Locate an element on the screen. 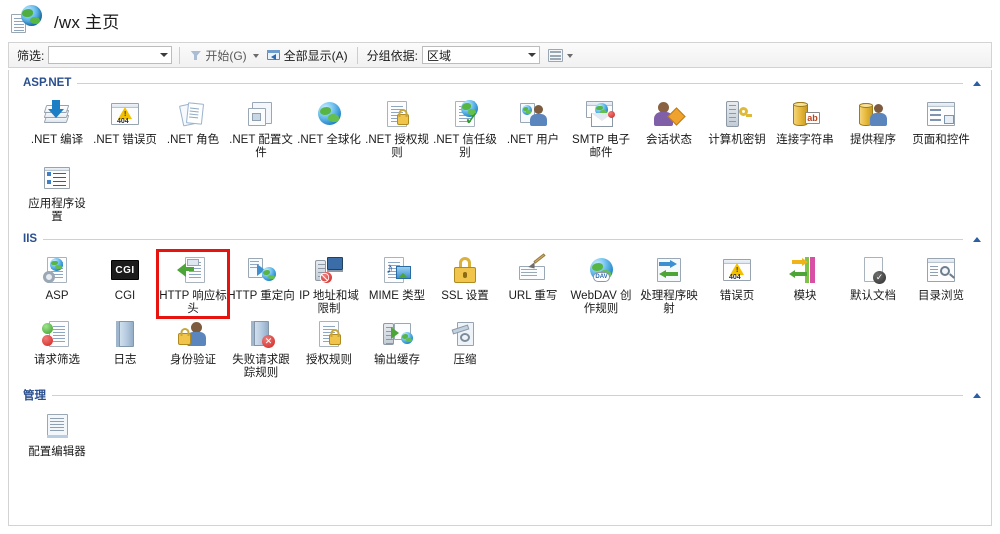 Image resolution: width=1000 pixels, height=534 pixels. feature-tile-net-authorization-rules: .NET 授权规则 is located at coordinates (397, 128).